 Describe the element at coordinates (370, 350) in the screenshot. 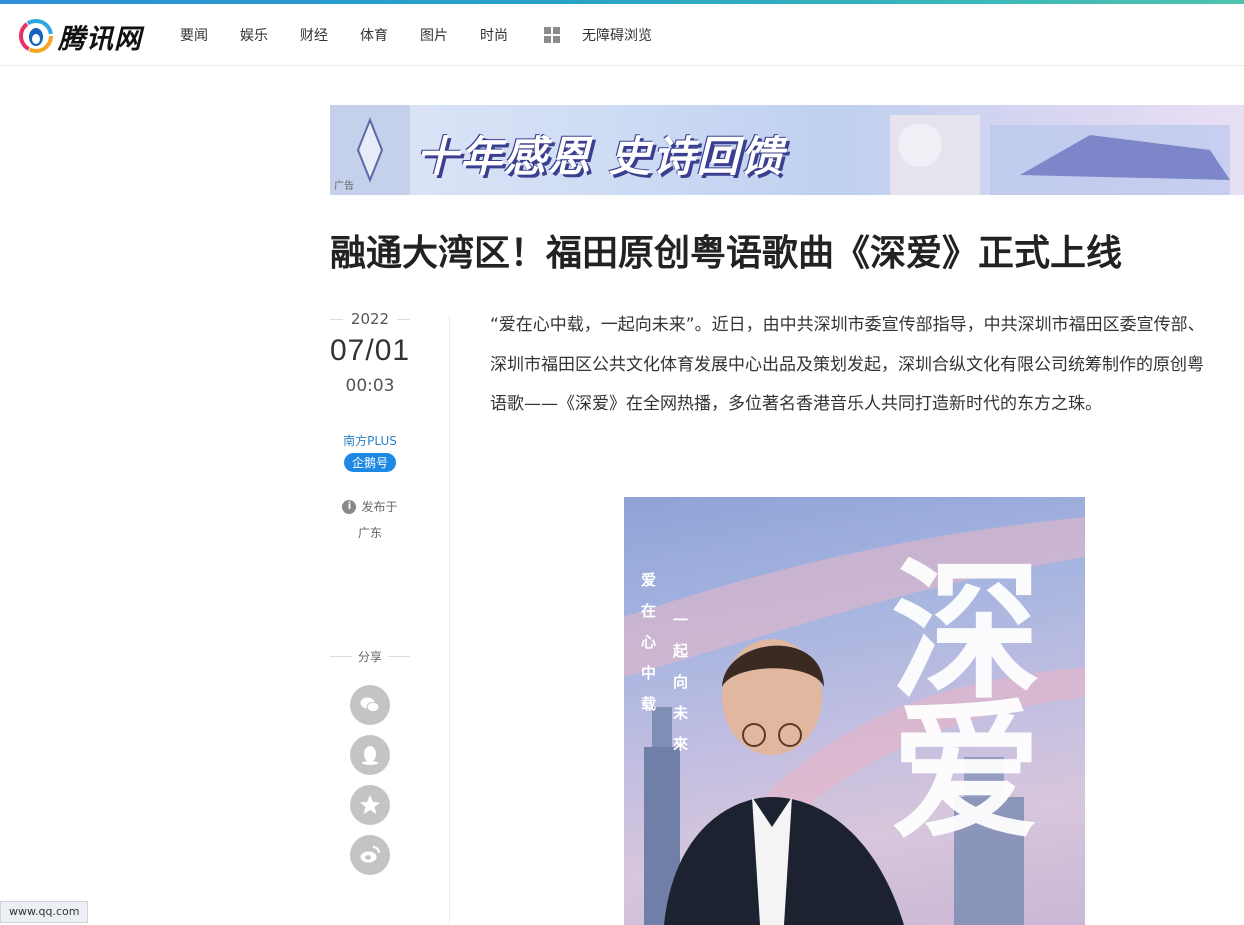

I see `publish-date: 07/01` at that location.